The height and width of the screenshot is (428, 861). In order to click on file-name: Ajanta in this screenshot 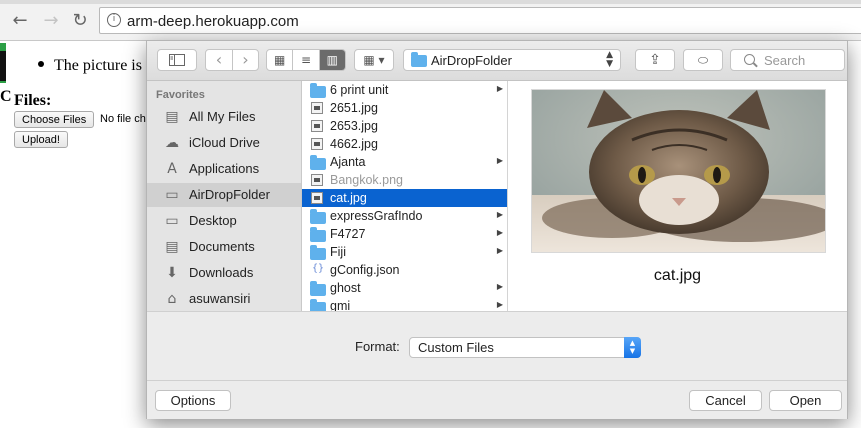, I will do `click(348, 162)`.